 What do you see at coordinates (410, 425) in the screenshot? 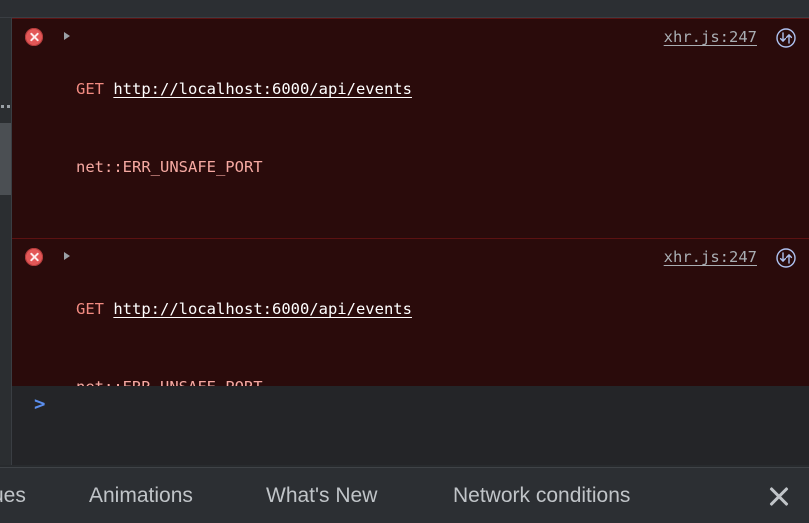
I see `console-prompt-area: >` at bounding box center [410, 425].